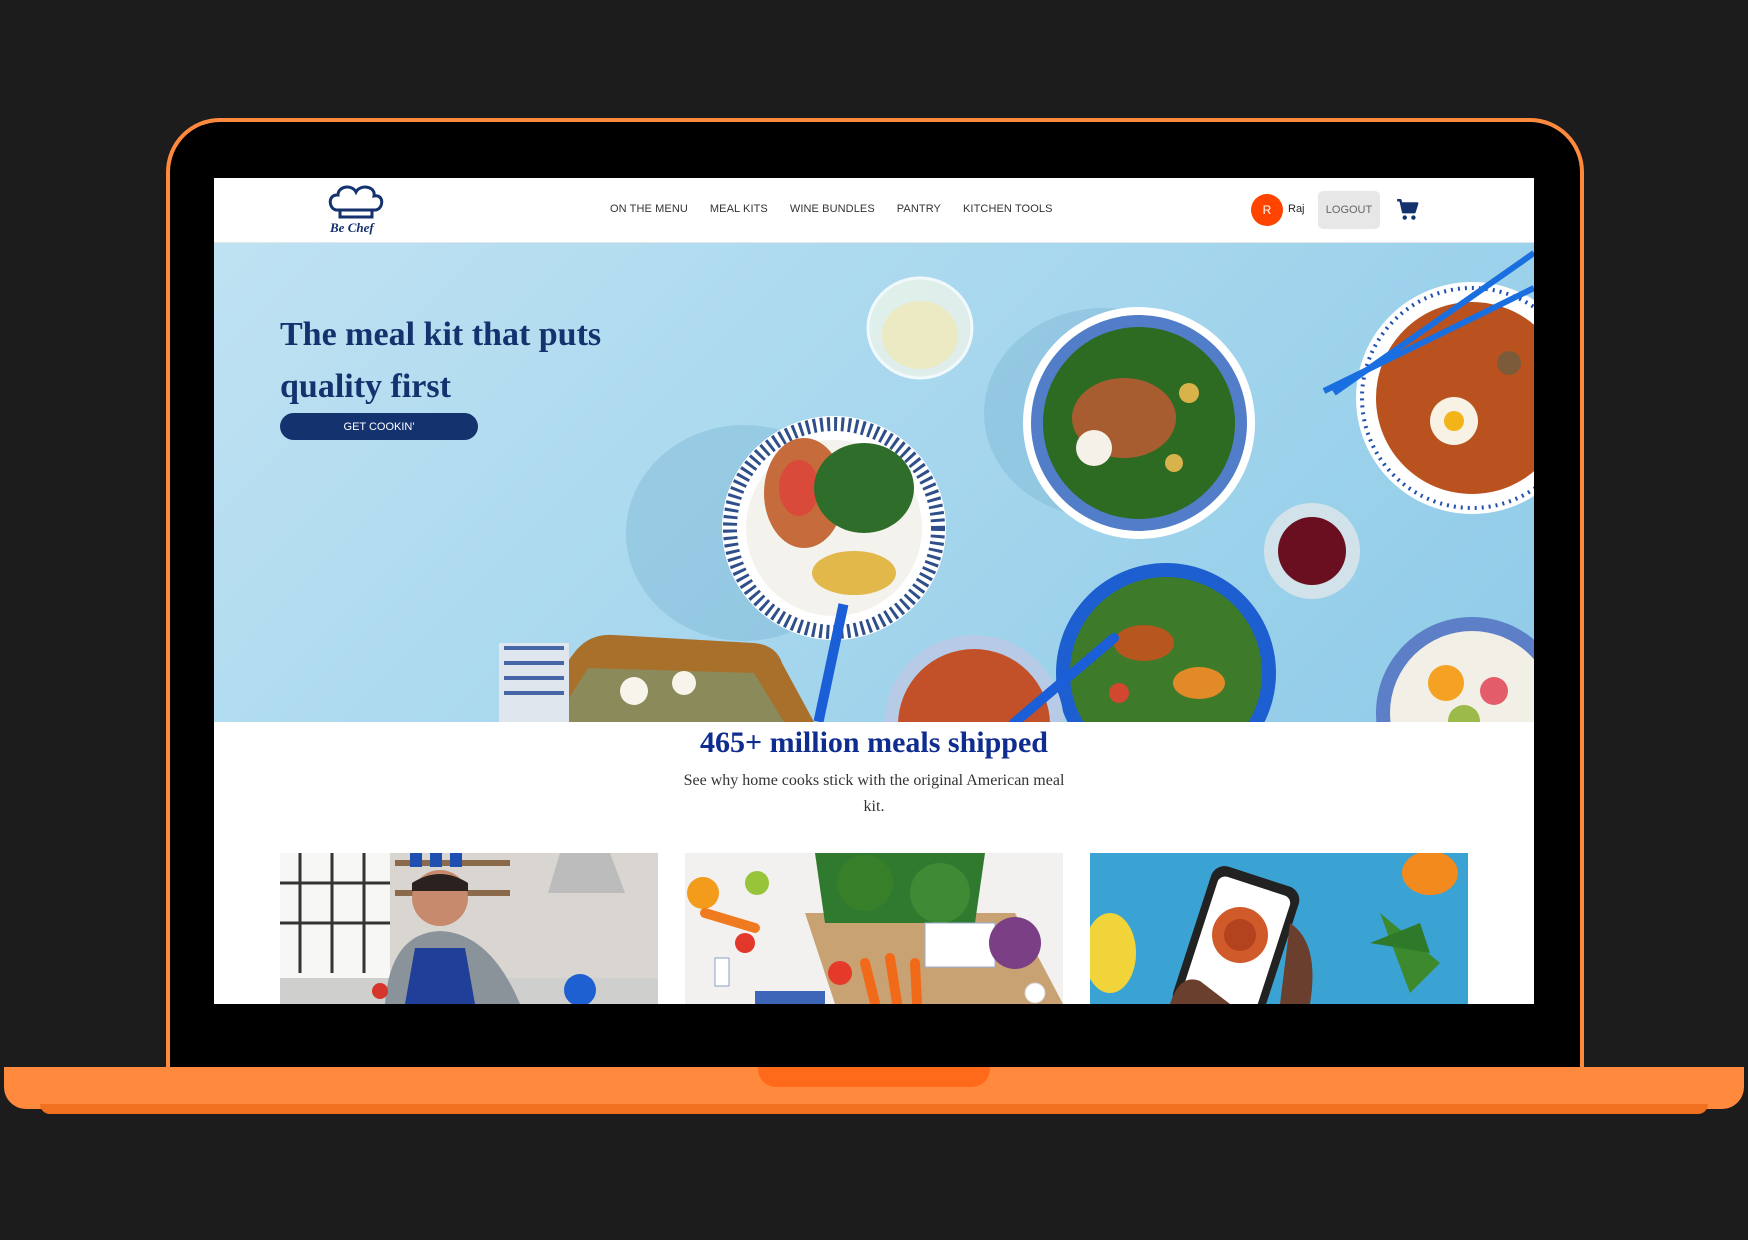 The image size is (1748, 1240). What do you see at coordinates (919, 209) in the screenshot?
I see `nav-pantry: PANTRY` at bounding box center [919, 209].